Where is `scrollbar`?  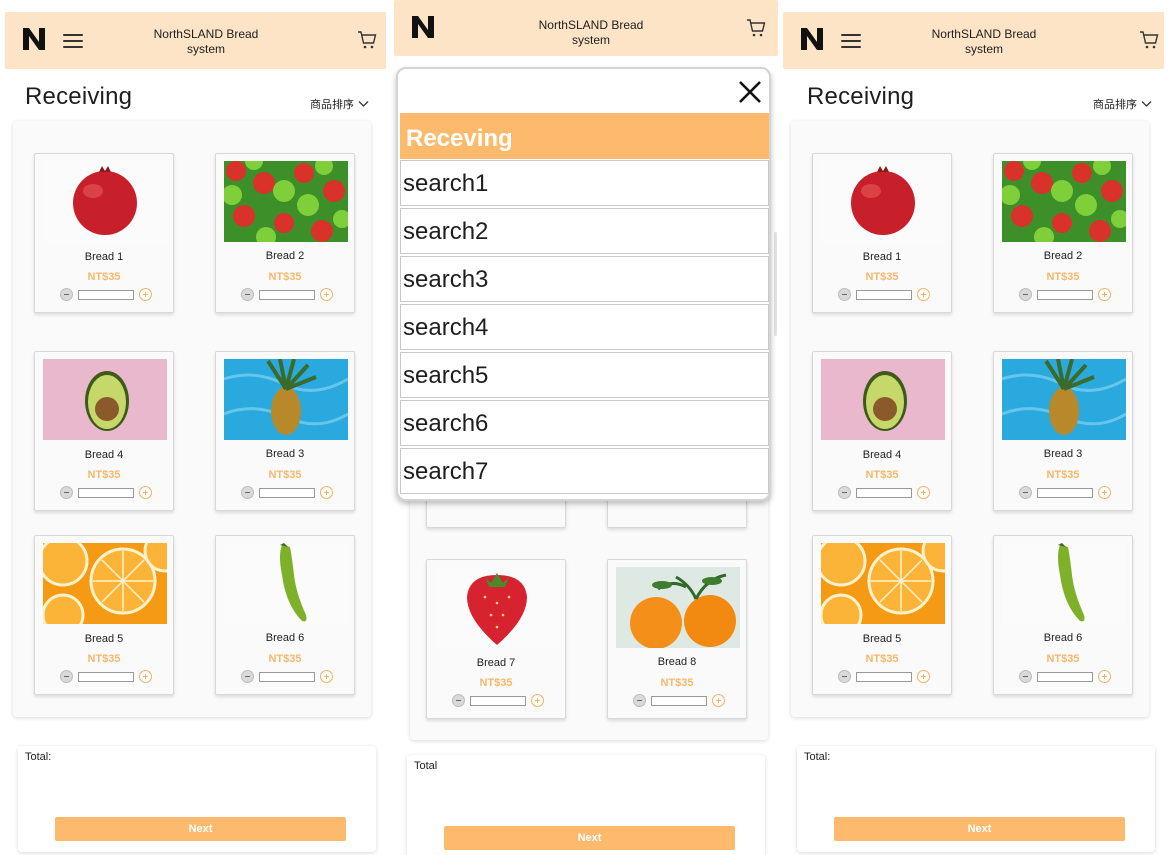 scrollbar is located at coordinates (775, 284).